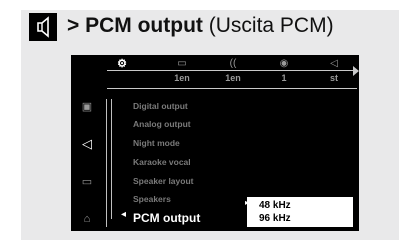 The image size is (418, 250). What do you see at coordinates (166, 218) in the screenshot?
I see `menu-item-pcm-output: PCM output` at bounding box center [166, 218].